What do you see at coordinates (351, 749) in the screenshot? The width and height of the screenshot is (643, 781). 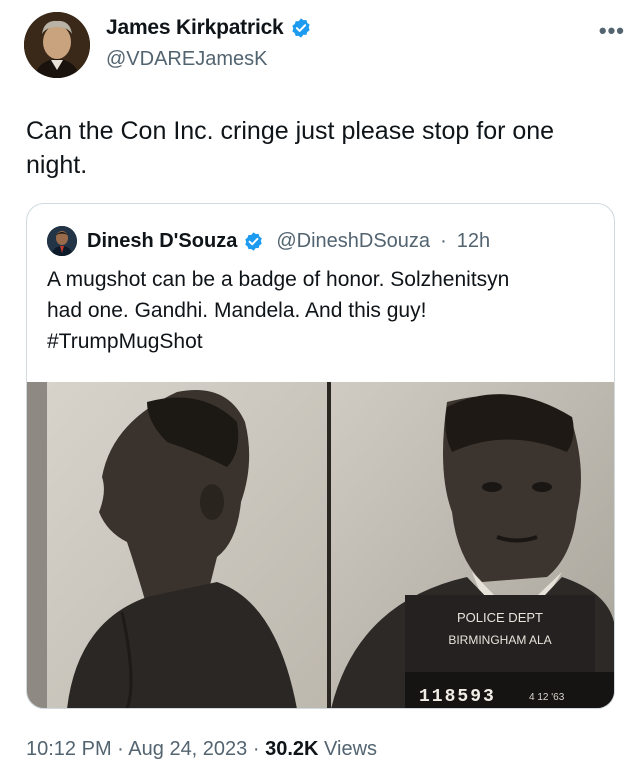 I see `views-label: Views` at bounding box center [351, 749].